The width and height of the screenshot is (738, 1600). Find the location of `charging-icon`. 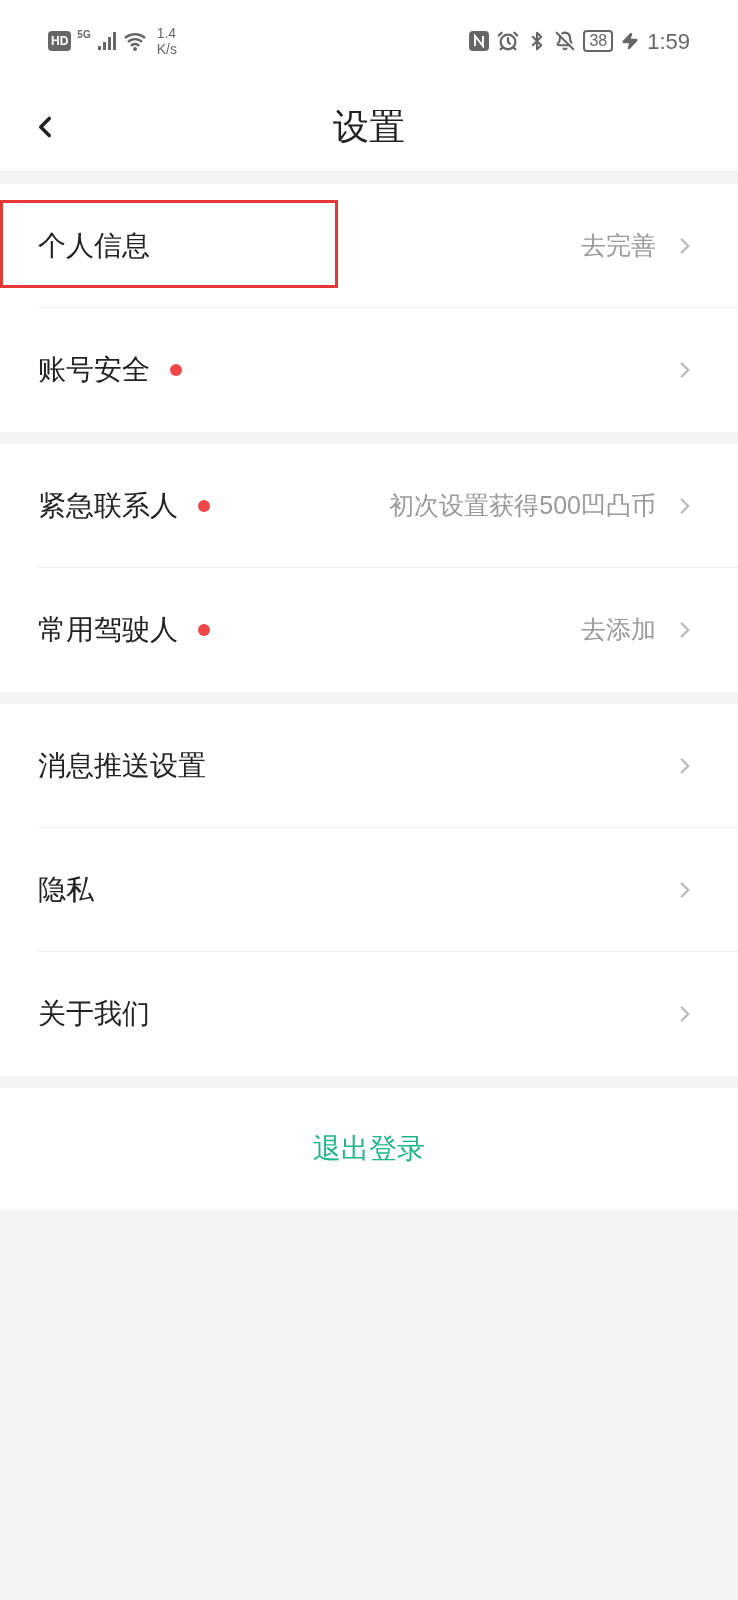

charging-icon is located at coordinates (630, 41).